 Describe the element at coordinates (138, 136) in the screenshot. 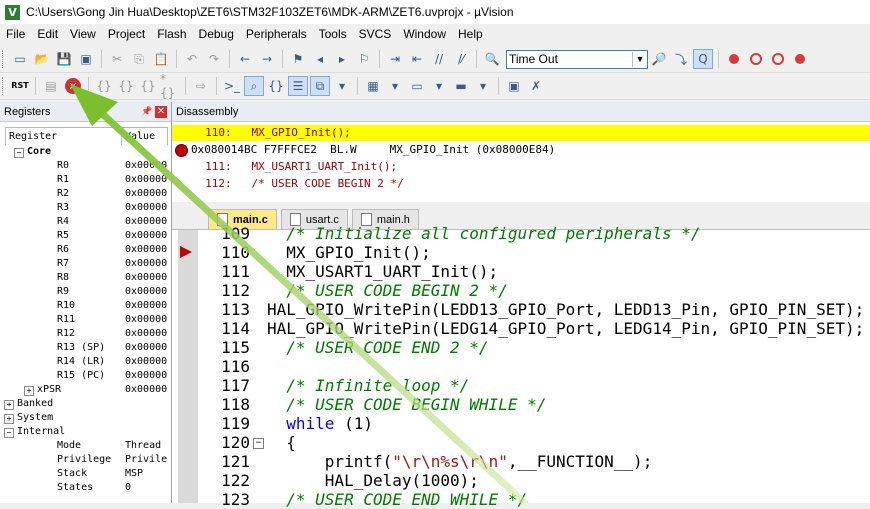

I see `col-value: Value` at that location.